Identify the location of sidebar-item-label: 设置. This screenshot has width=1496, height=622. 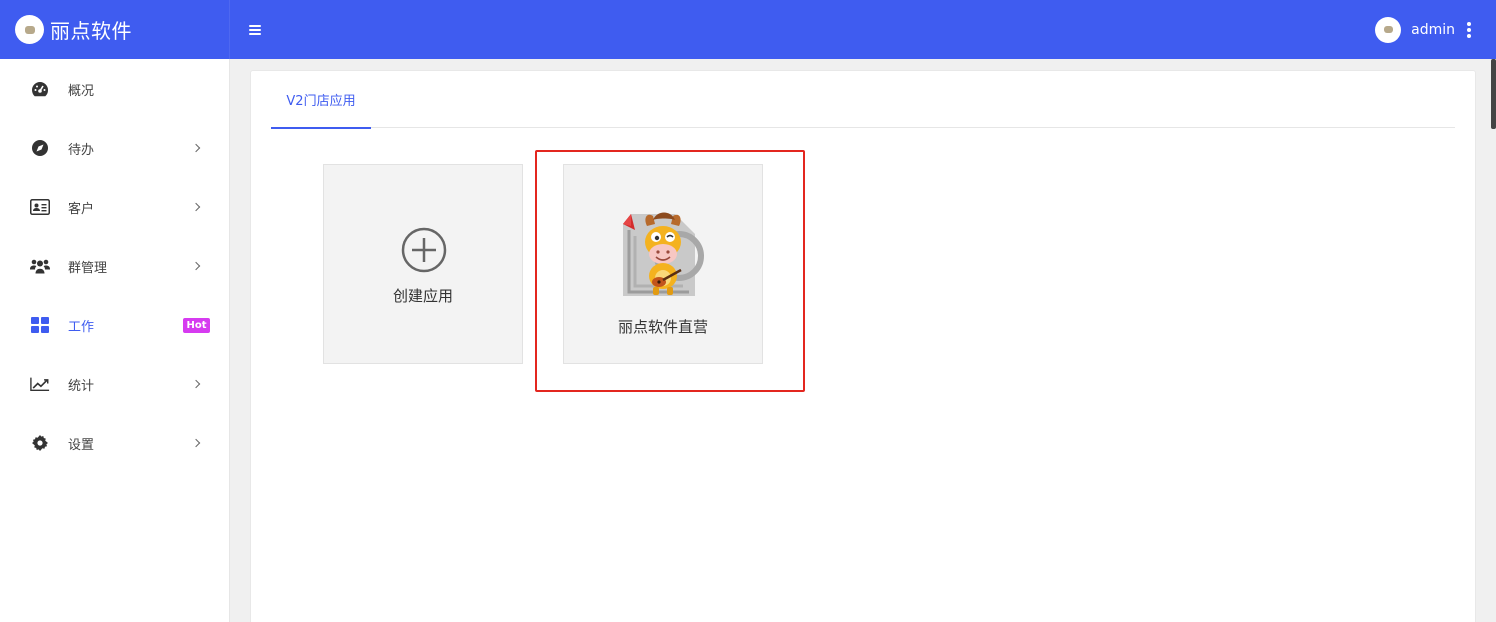
(81, 445).